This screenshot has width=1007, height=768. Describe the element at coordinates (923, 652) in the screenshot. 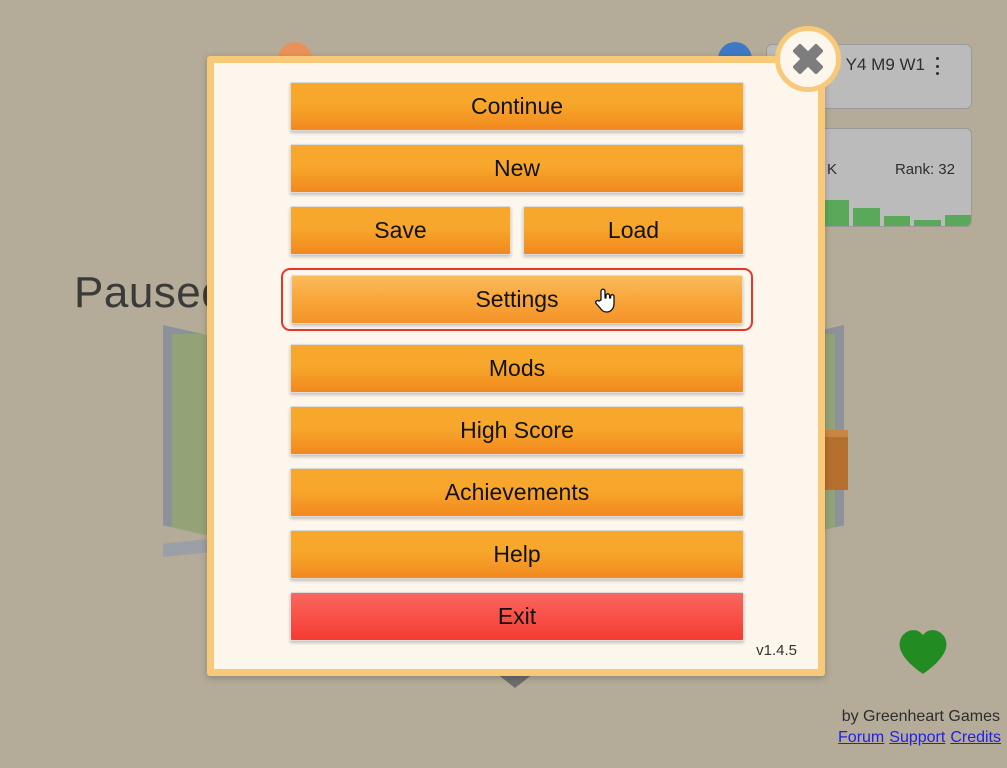

I see `heart-icon` at that location.